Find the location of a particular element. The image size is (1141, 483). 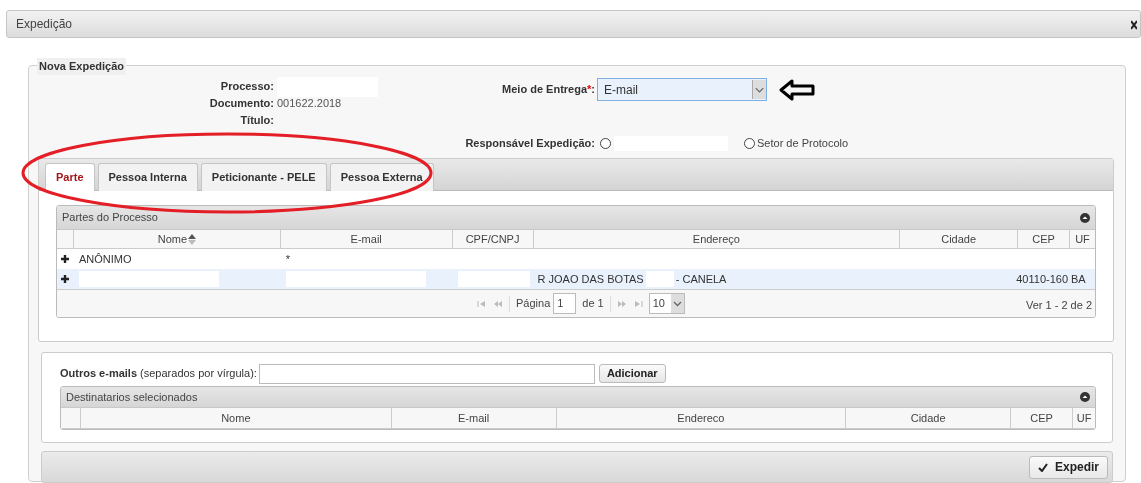

grid-row: R JOAO DAS BOTAS - CANELA 40110-160 BA is located at coordinates (576, 279).